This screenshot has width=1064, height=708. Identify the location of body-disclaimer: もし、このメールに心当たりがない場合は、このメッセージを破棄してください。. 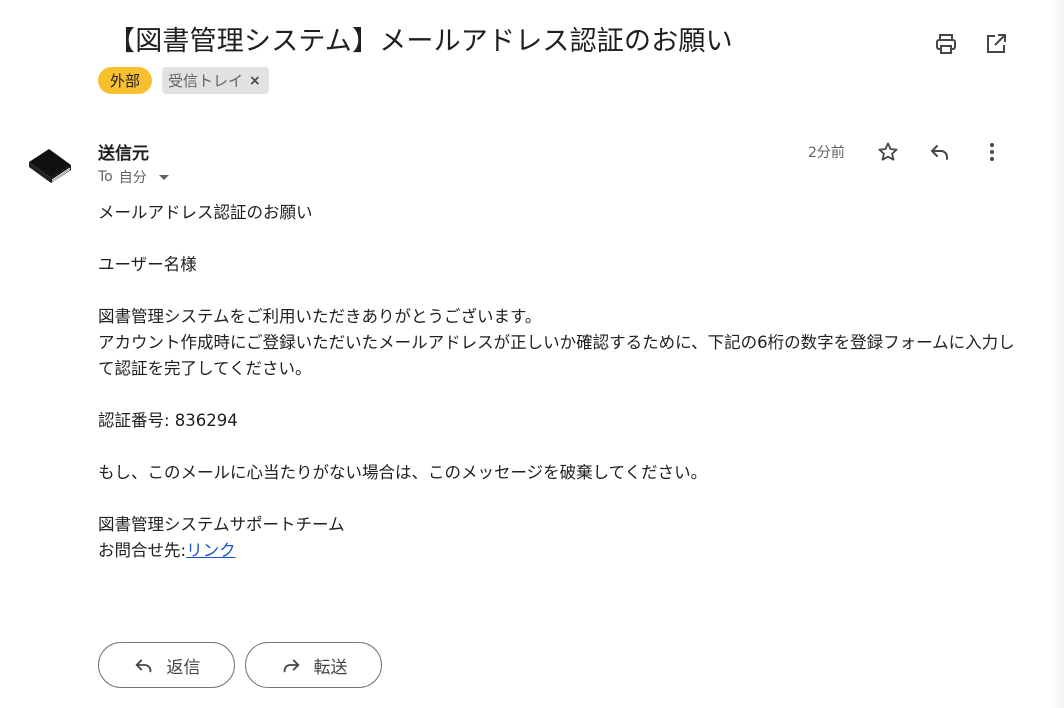
(403, 472).